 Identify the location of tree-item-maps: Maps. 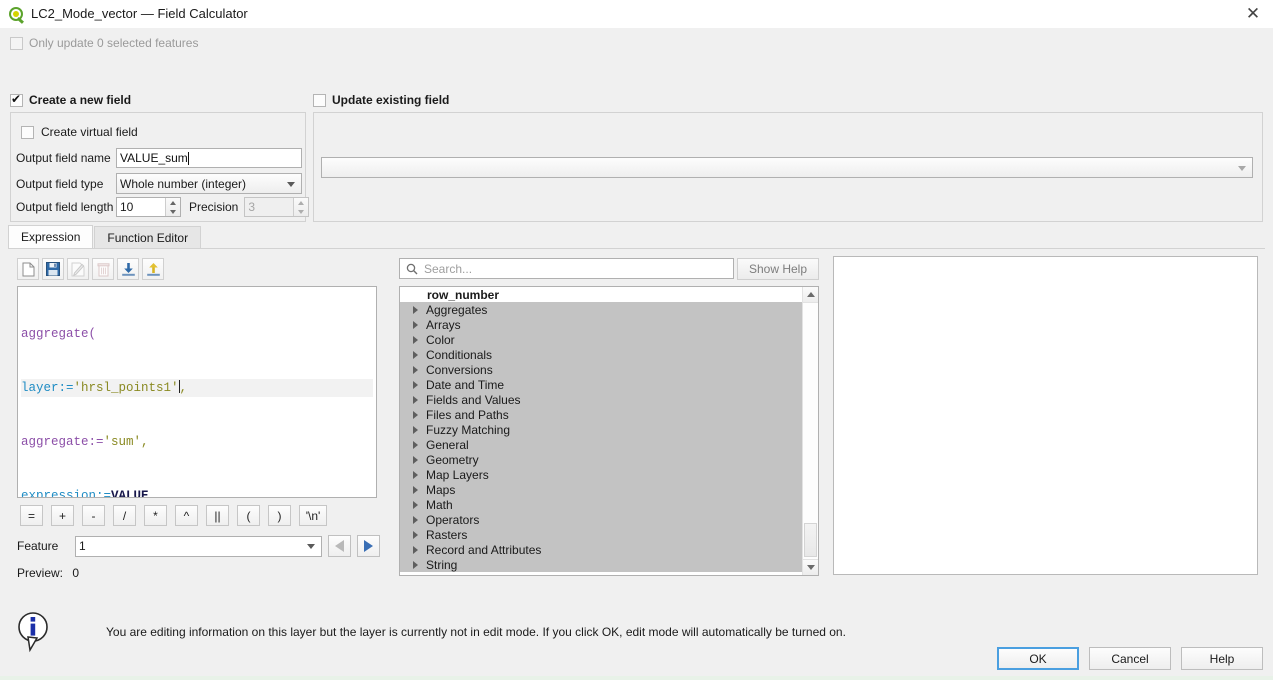
(601, 489).